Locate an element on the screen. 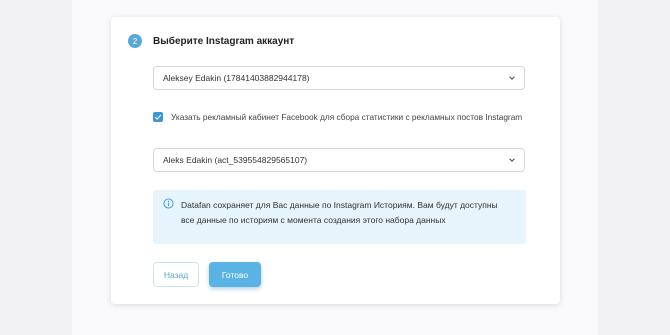 The width and height of the screenshot is (670, 335). checkmark-icon is located at coordinates (158, 117).